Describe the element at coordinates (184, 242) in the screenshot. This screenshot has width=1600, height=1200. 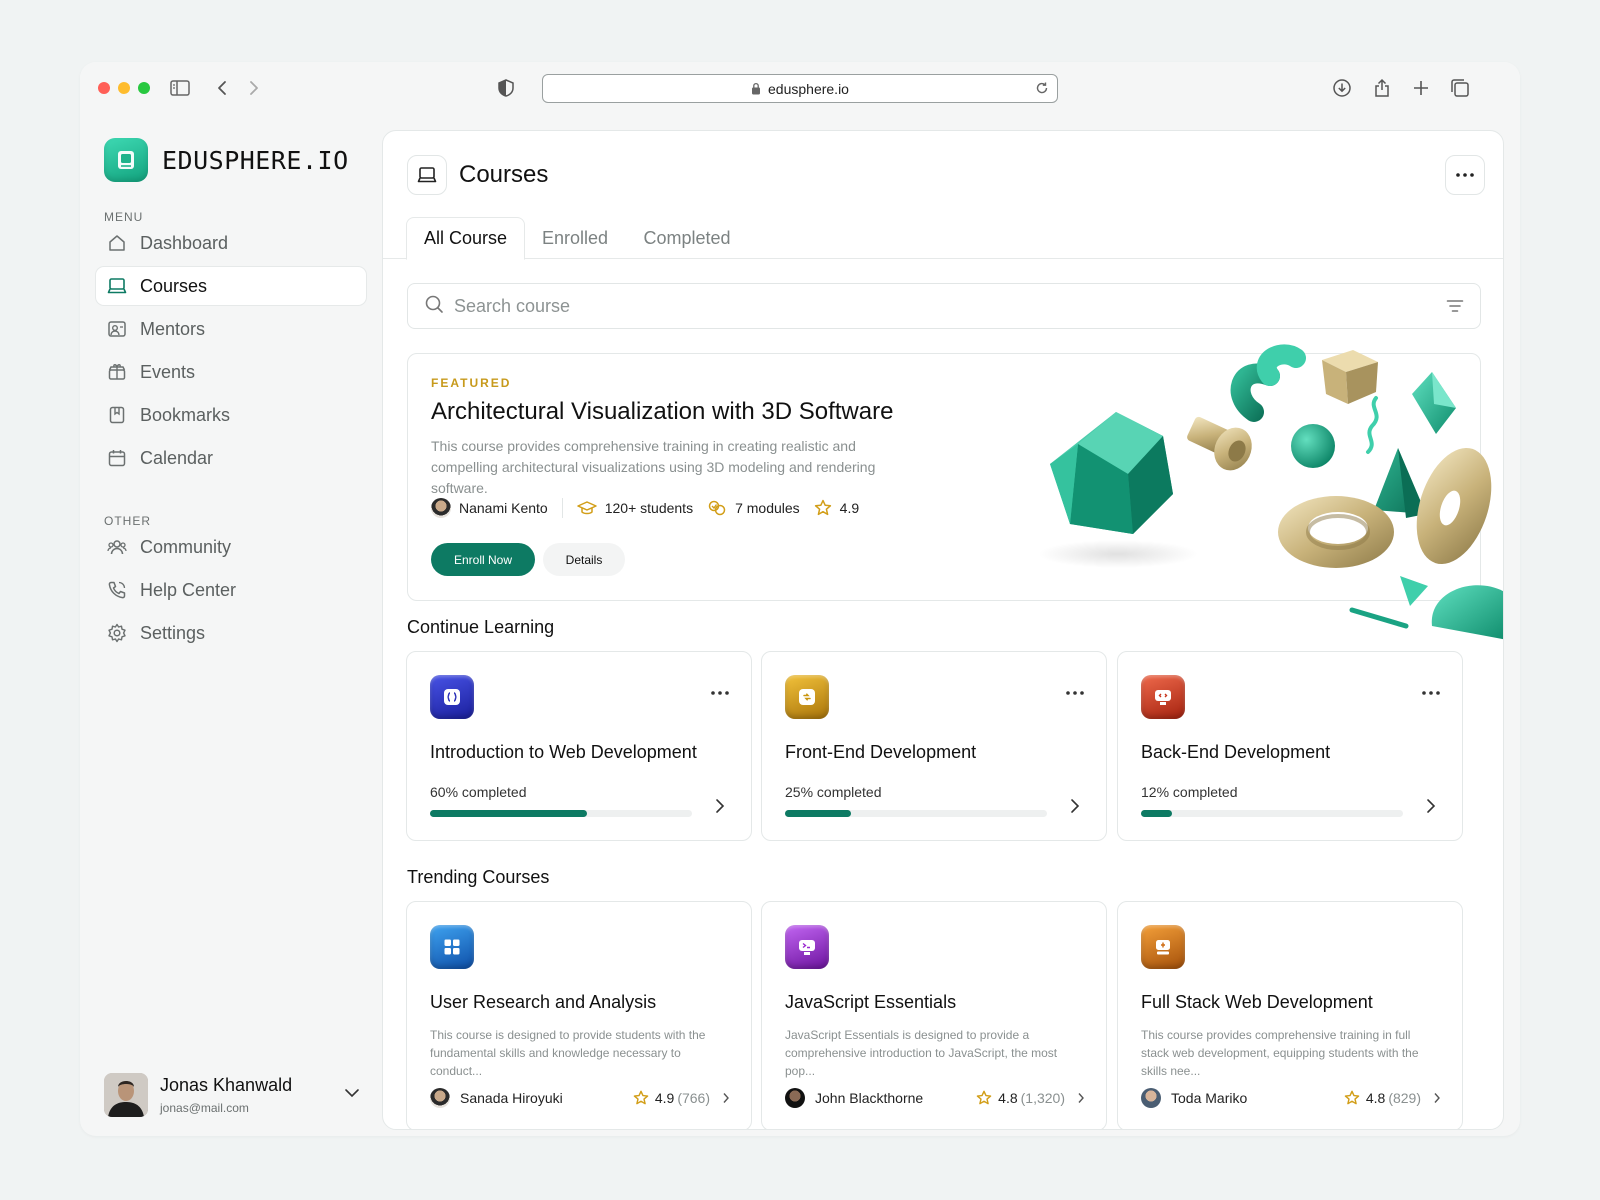
I see `sidebar-item-label: Dashboard` at that location.